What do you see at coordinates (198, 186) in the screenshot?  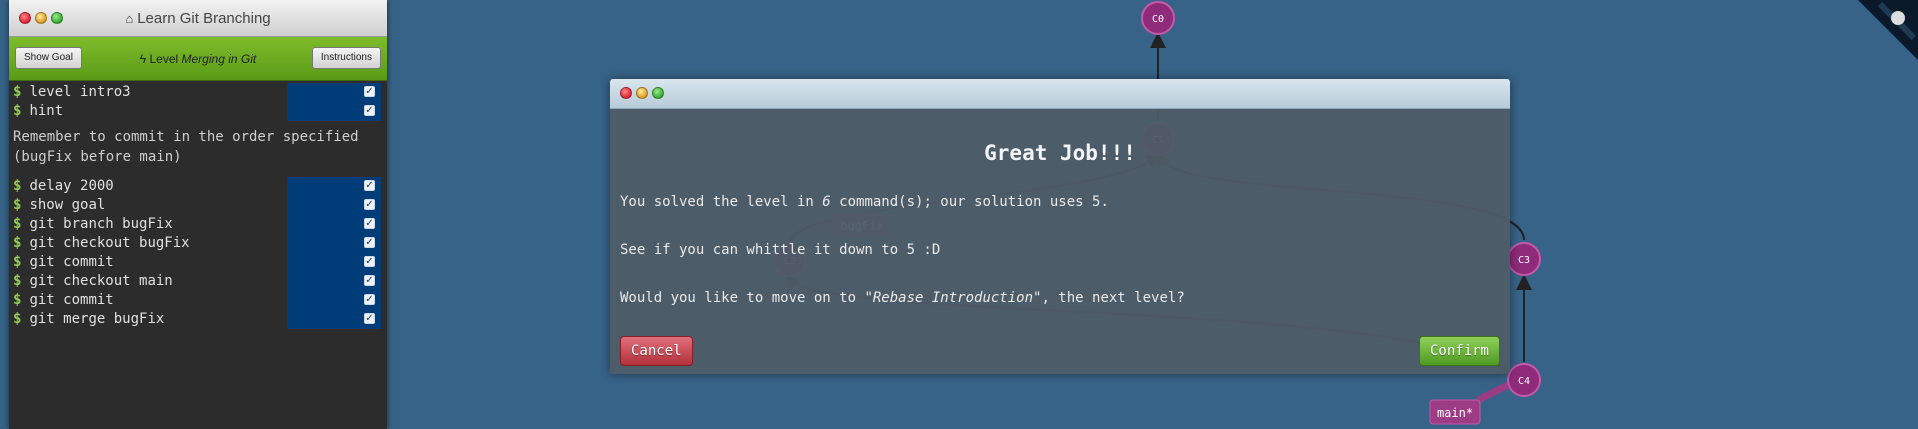 I see `command-row: $ delay 2000 ✓` at bounding box center [198, 186].